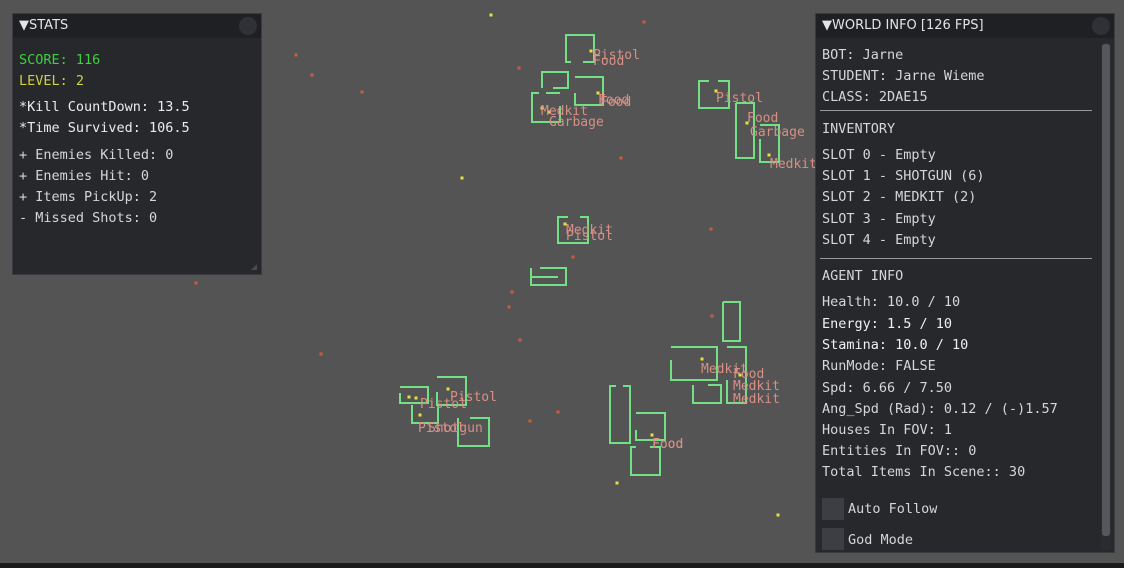  Describe the element at coordinates (859, 129) in the screenshot. I see `inventory-header: INVENTORY` at that location.